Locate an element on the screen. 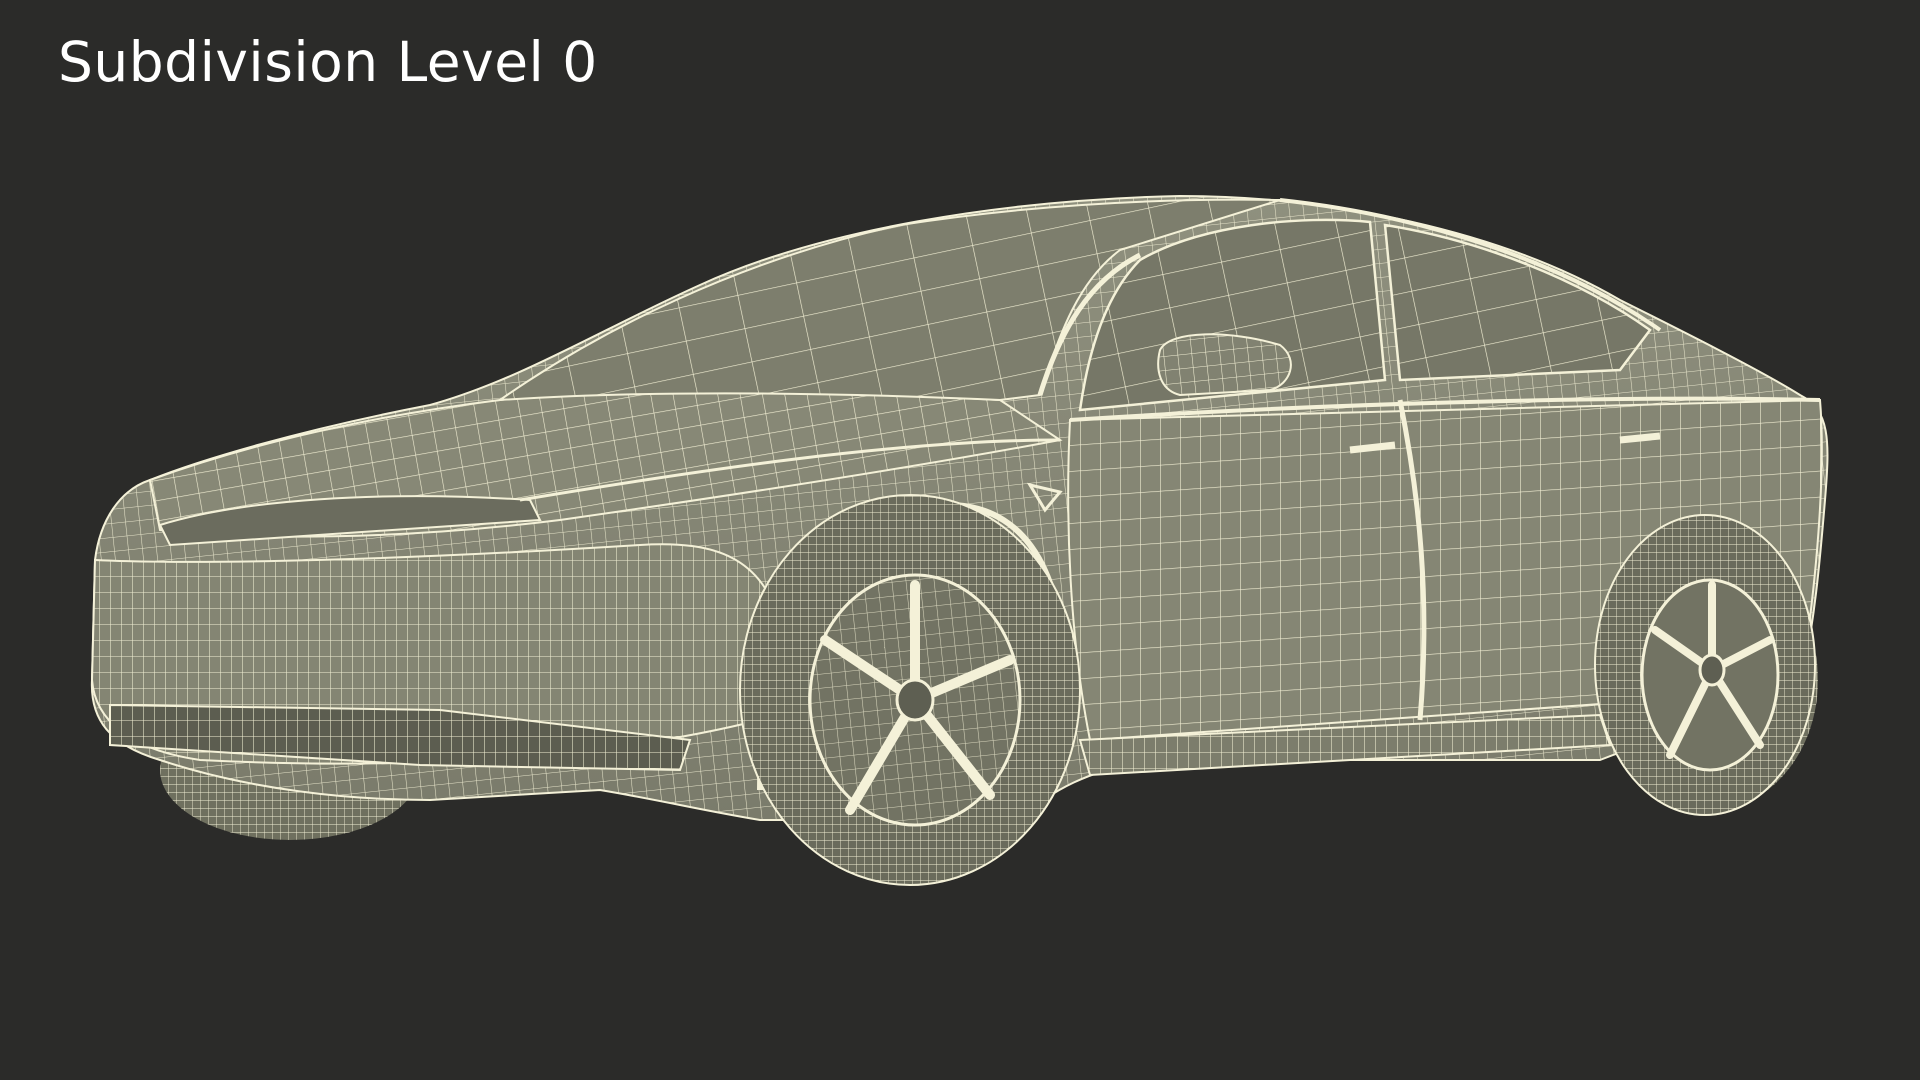  side-mirror is located at coordinates (1224, 365).